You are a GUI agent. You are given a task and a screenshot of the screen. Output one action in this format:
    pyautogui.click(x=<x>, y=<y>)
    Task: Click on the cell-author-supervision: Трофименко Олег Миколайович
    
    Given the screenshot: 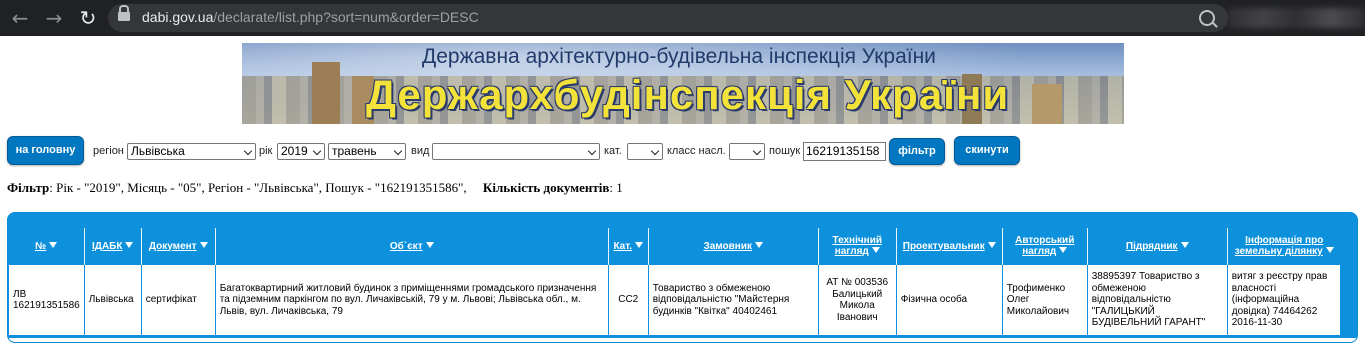 What is the action you would take?
    pyautogui.click(x=1044, y=300)
    